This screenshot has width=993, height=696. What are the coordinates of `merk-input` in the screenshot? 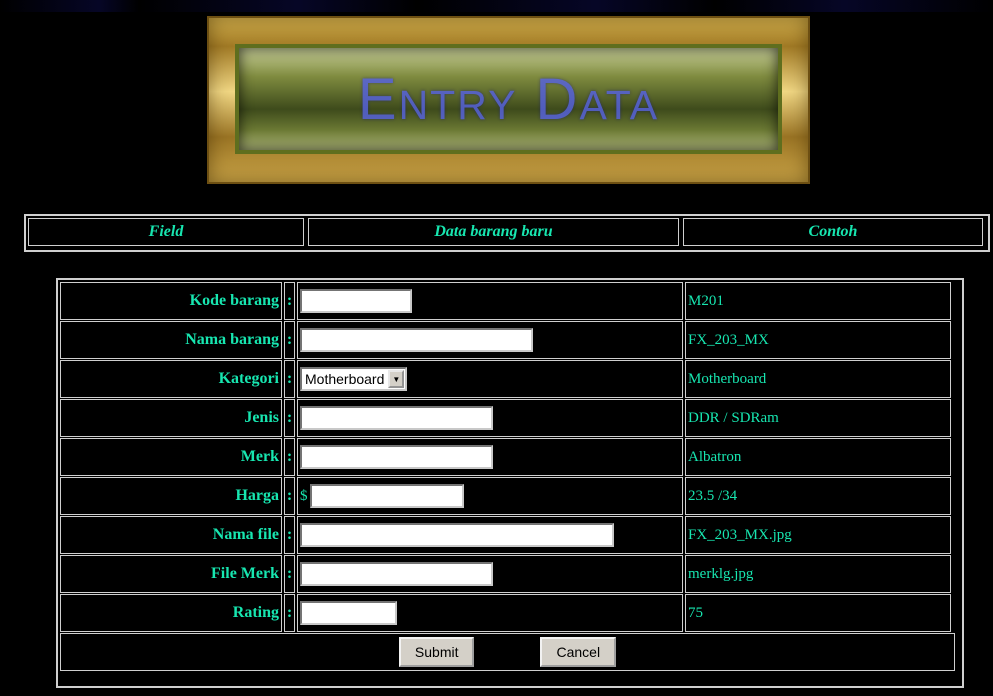 It's located at (396, 457).